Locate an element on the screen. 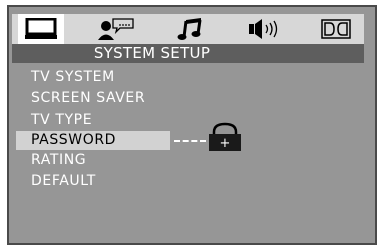 The width and height of the screenshot is (384, 250). tab-language is located at coordinates (116, 29).